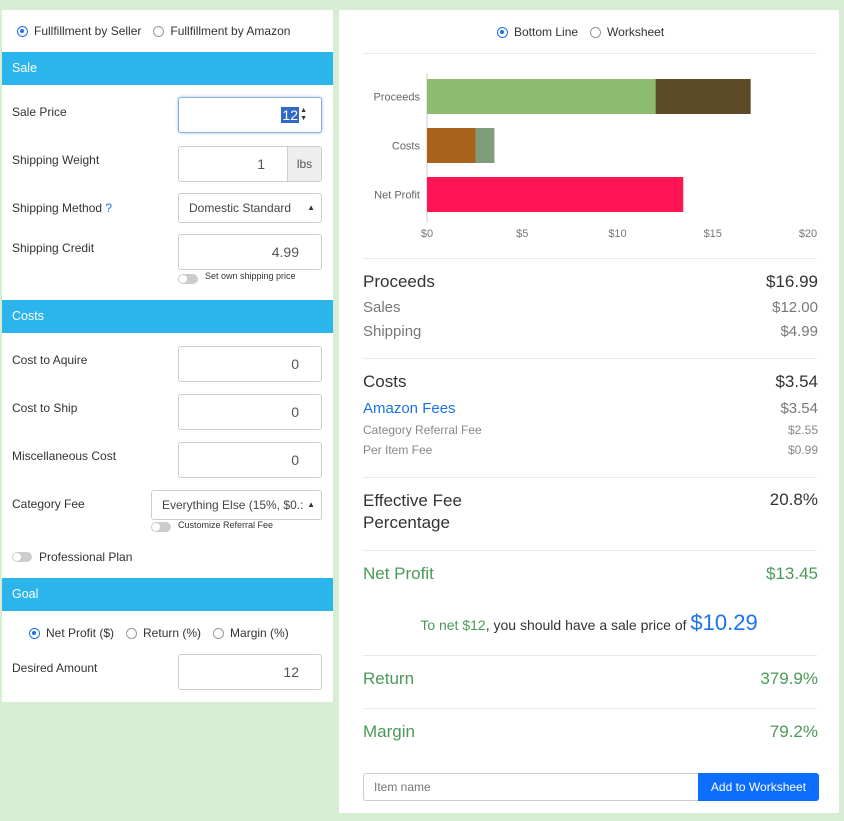 Image resolution: width=844 pixels, height=821 pixels. Describe the element at coordinates (87, 31) in the screenshot. I see `fbs-label: Fullfillment by Seller` at that location.